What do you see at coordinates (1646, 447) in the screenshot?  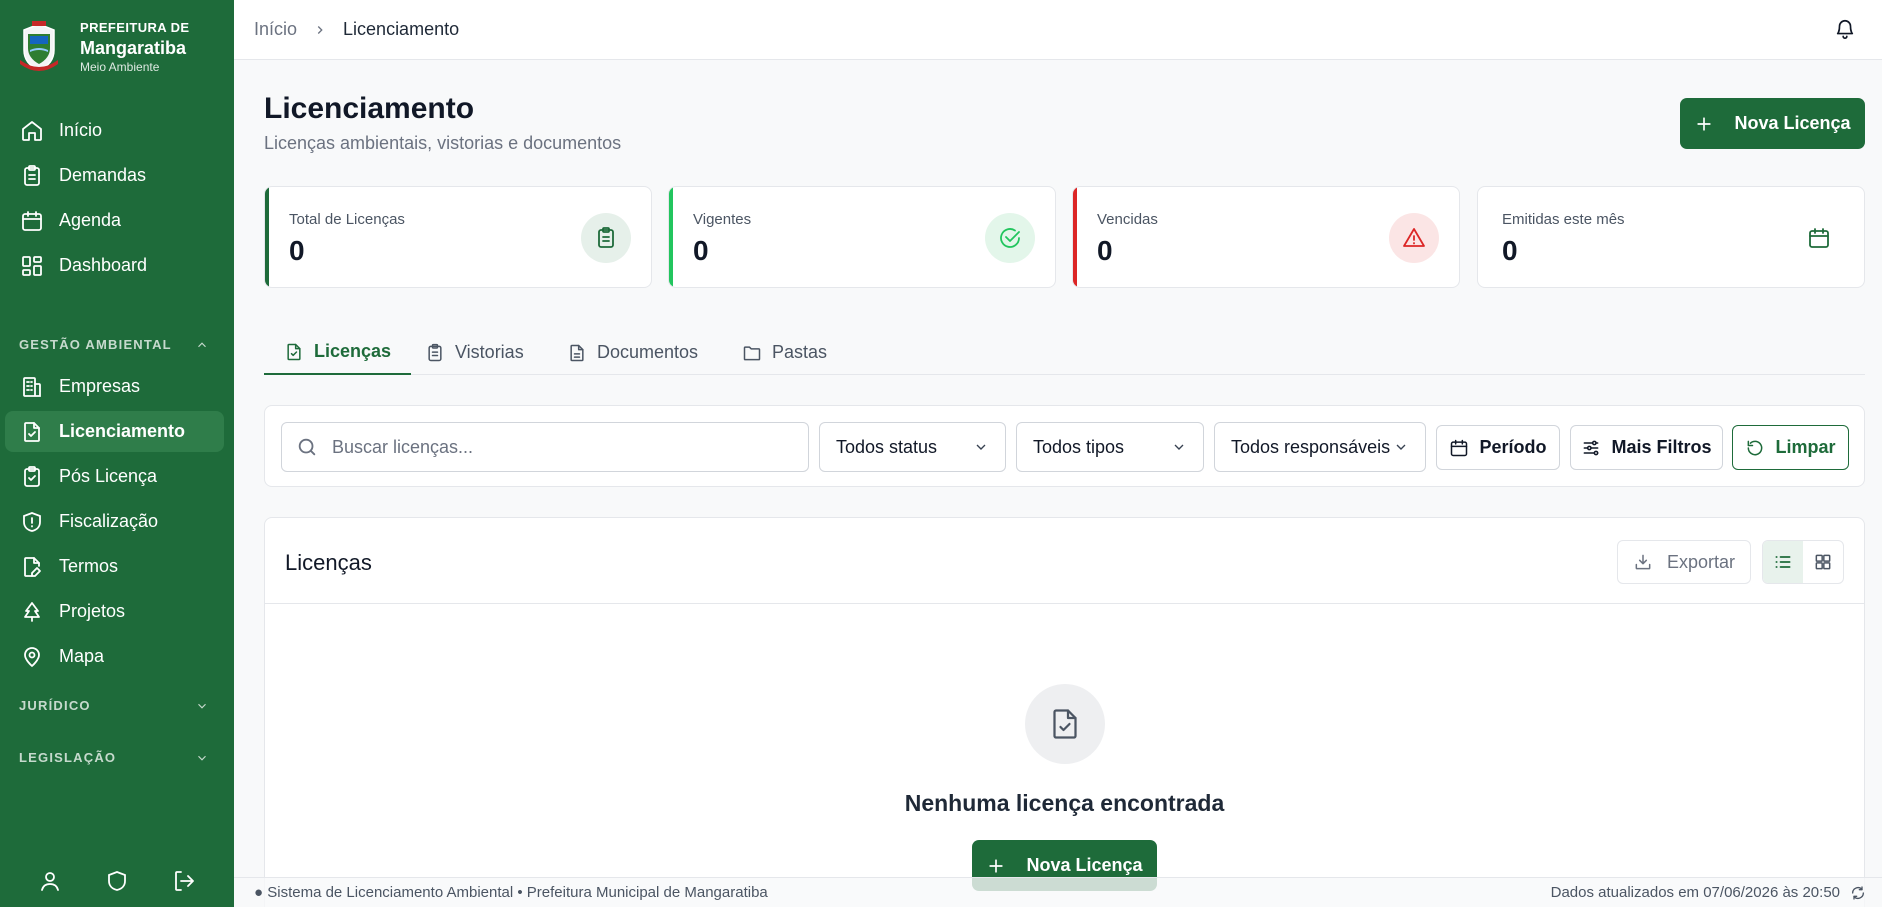 I see `more-filters-button: Mais Filtros` at bounding box center [1646, 447].